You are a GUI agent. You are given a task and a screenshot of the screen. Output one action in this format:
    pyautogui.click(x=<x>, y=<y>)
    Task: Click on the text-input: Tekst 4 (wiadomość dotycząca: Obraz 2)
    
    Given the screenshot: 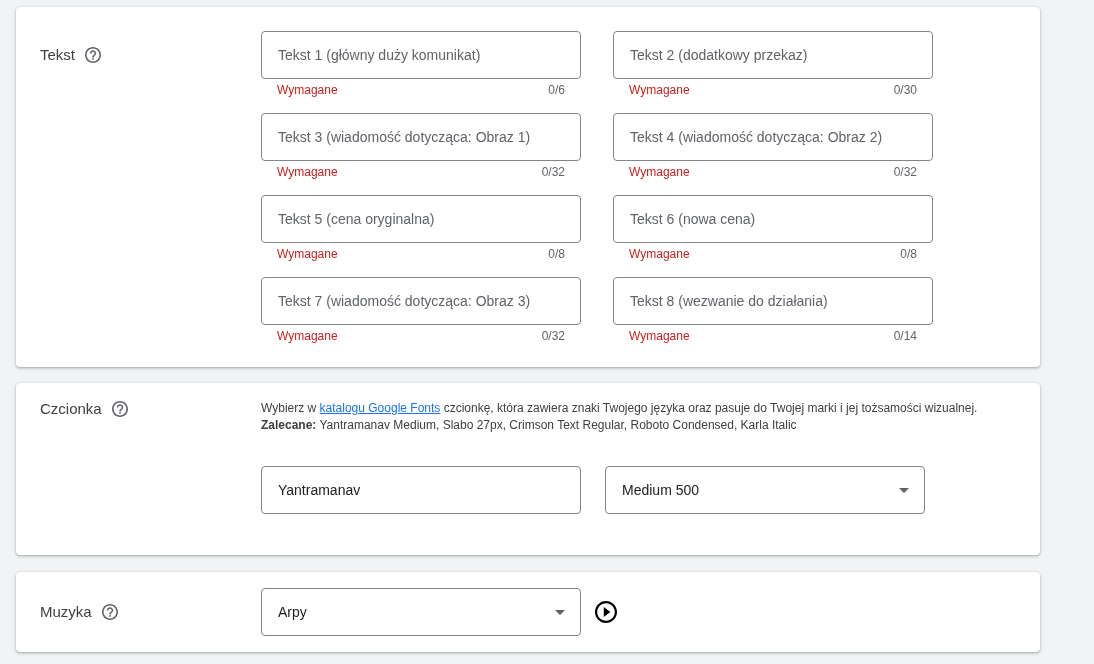 What is the action you would take?
    pyautogui.click(x=773, y=137)
    